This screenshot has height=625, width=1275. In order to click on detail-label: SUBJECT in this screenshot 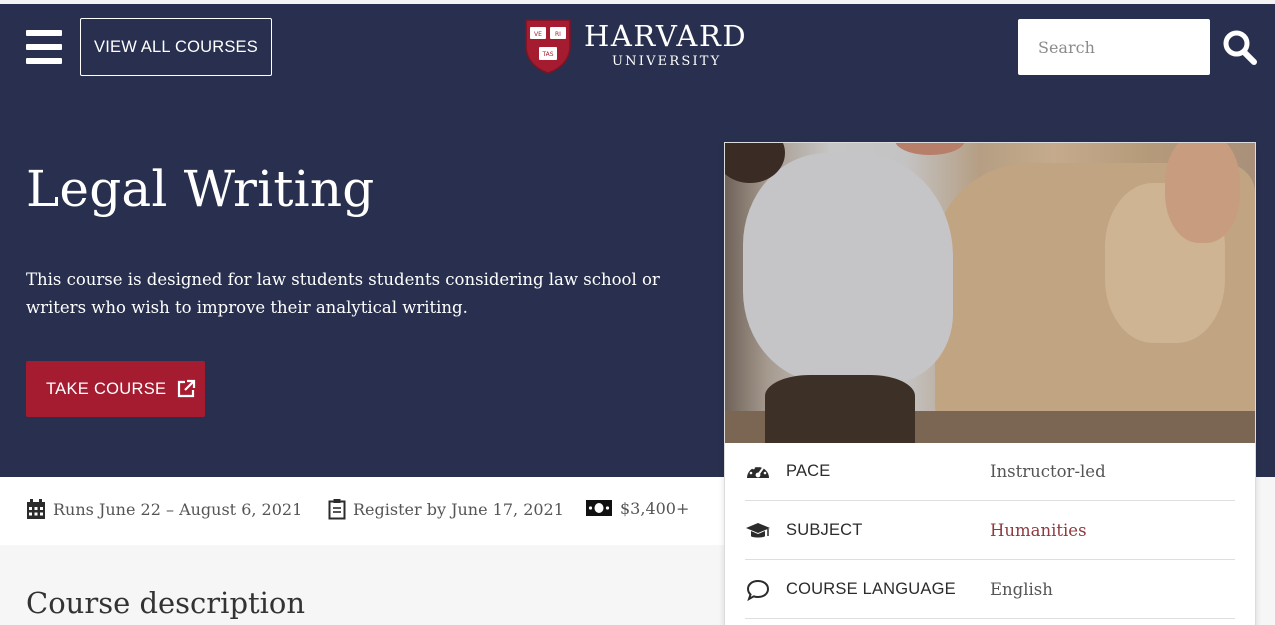, I will do `click(824, 530)`.